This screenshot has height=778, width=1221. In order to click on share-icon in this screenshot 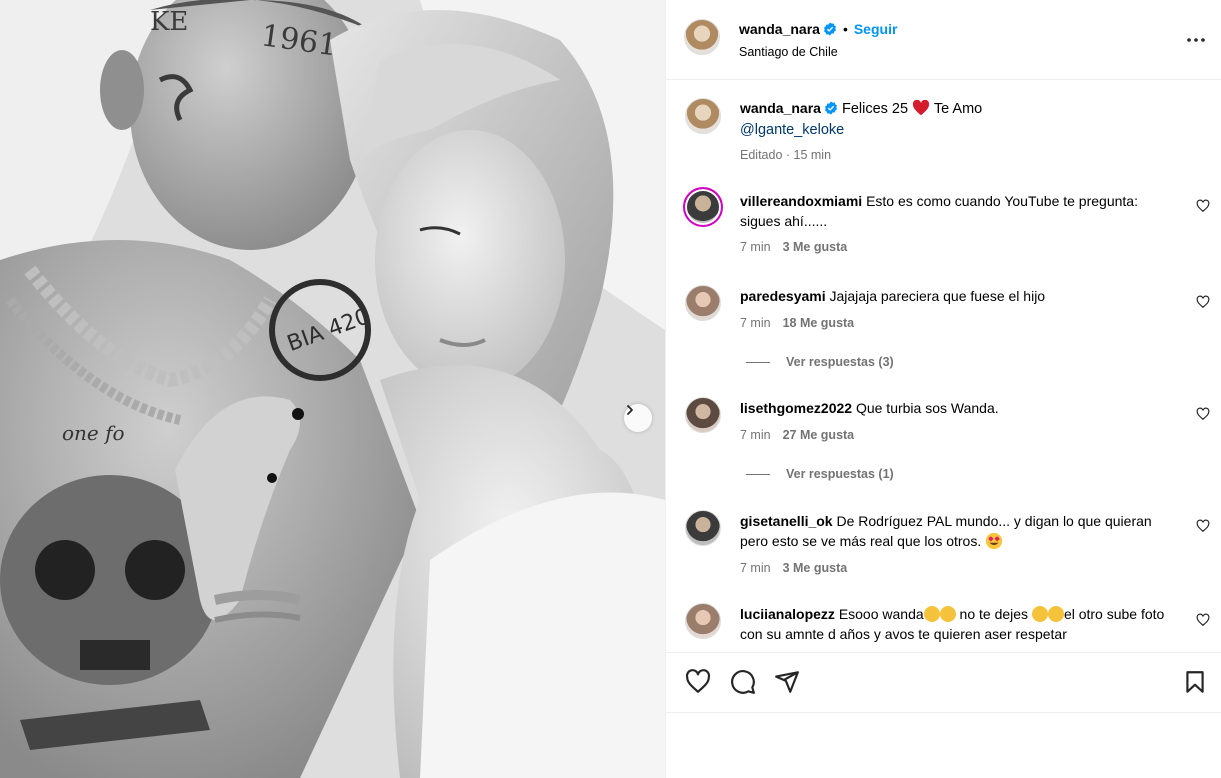, I will do `click(787, 682)`.